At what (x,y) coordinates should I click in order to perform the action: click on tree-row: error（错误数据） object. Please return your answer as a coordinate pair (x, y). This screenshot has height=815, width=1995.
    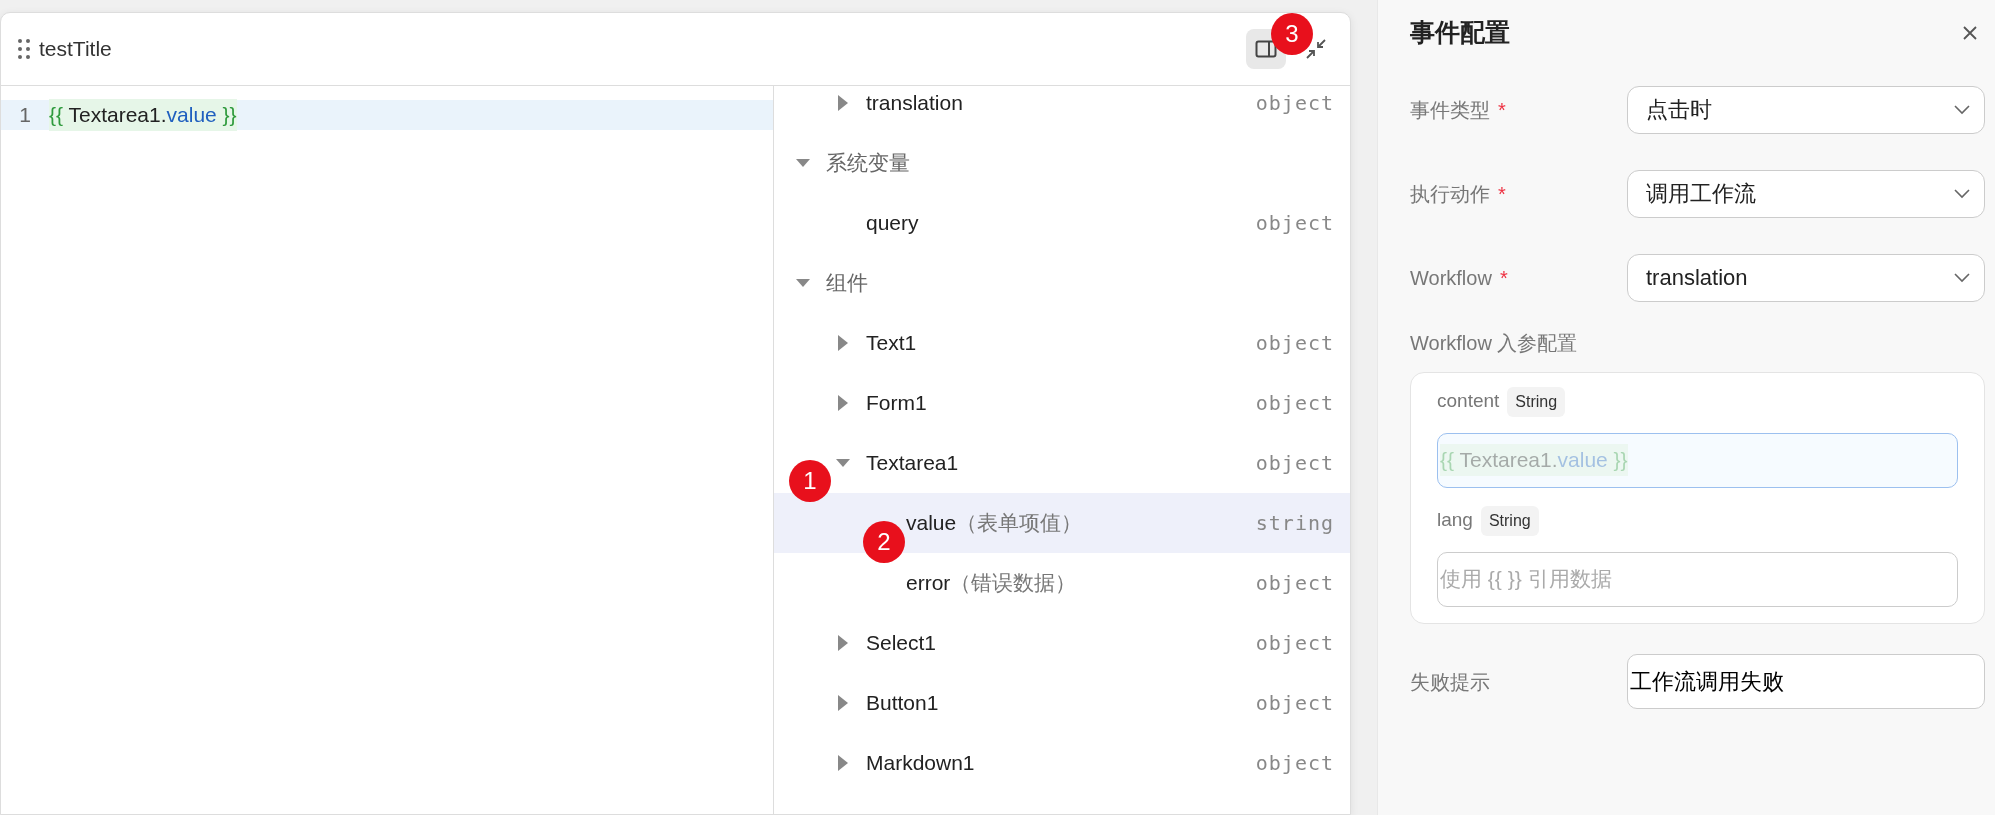
    Looking at the image, I should click on (1128, 583).